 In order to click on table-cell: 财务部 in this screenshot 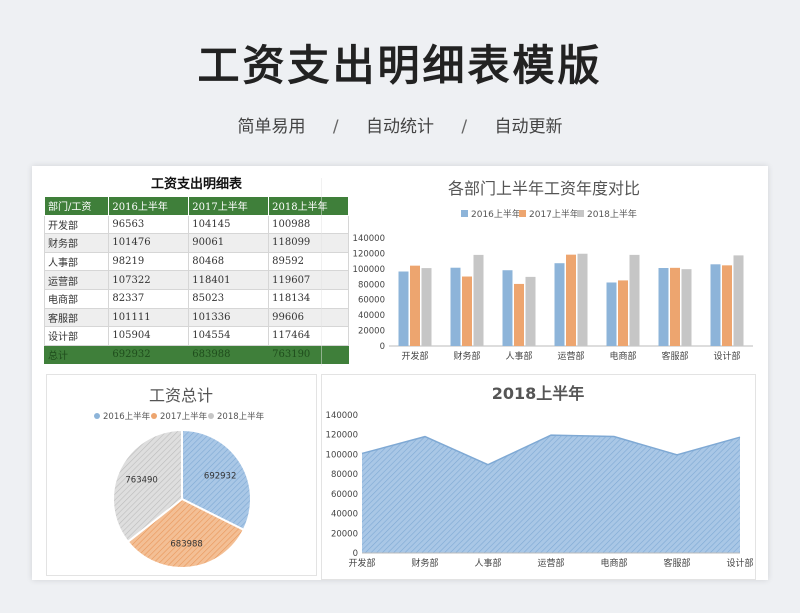, I will do `click(76, 243)`.